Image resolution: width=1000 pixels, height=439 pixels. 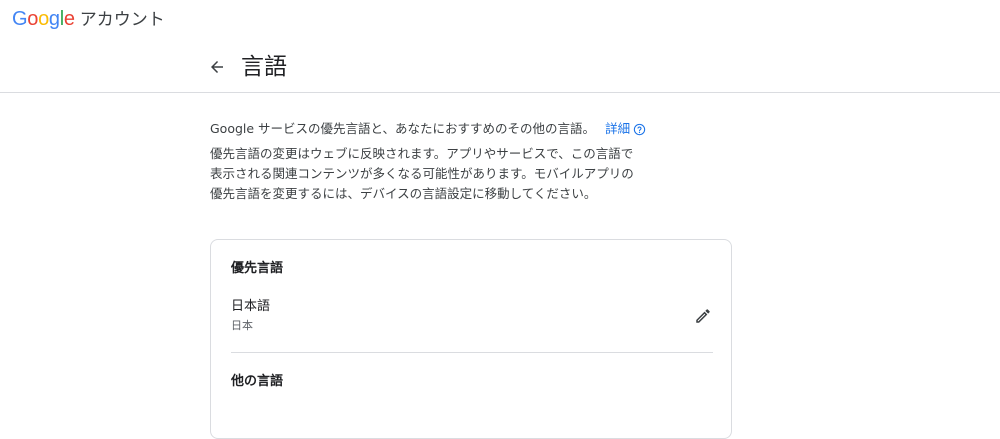 I want to click on language-name: 日本語, so click(x=251, y=306).